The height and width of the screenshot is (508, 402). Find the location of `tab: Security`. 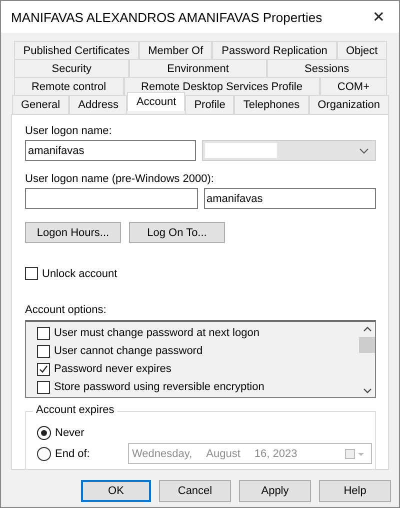

tab: Security is located at coordinates (72, 68).